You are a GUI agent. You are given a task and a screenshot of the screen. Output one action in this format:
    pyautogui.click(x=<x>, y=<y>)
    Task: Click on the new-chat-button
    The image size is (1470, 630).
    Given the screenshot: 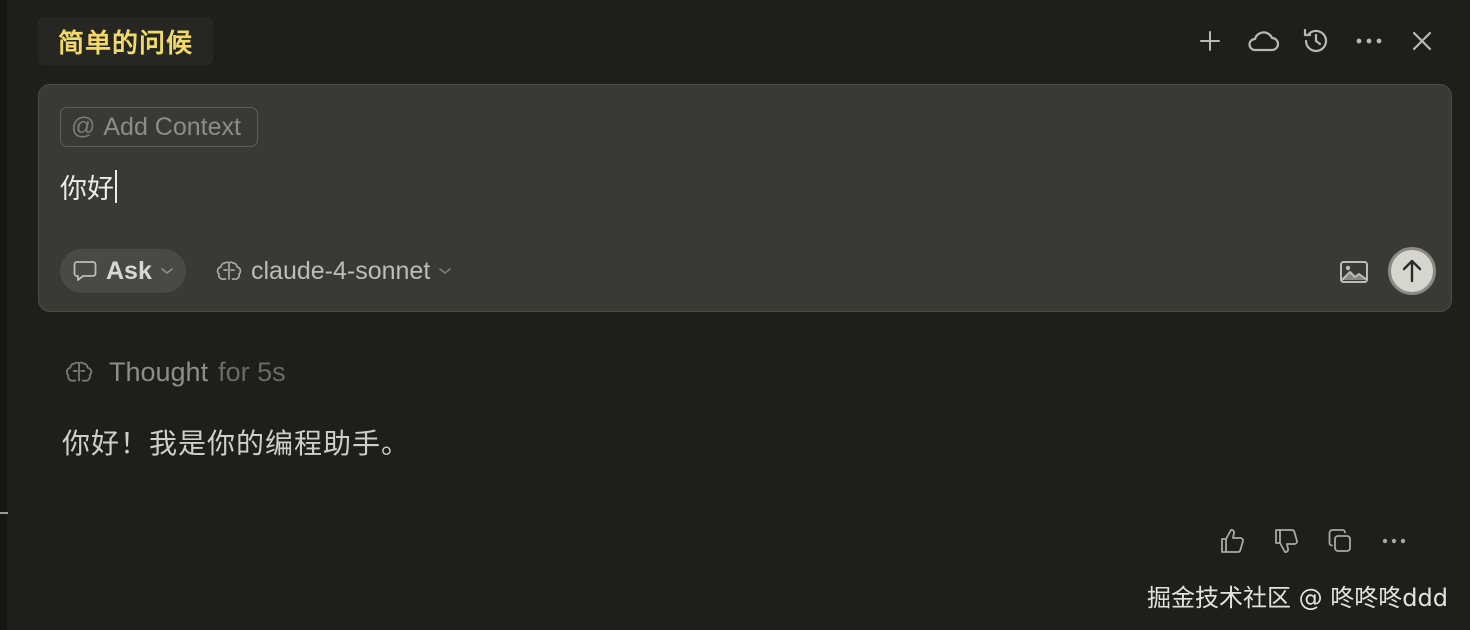 What is the action you would take?
    pyautogui.click(x=1209, y=41)
    